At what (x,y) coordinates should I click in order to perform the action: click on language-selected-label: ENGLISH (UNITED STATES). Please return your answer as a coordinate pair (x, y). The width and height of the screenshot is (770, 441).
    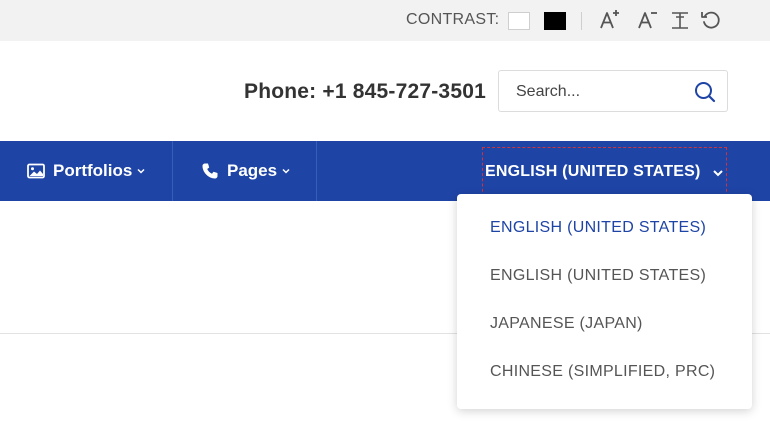
    Looking at the image, I should click on (593, 171).